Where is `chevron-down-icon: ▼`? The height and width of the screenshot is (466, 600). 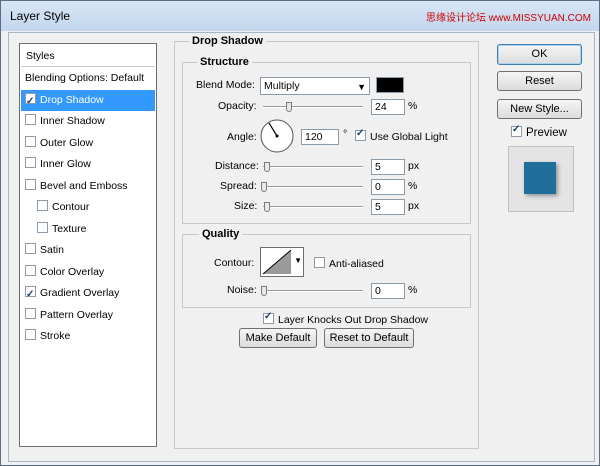 chevron-down-icon: ▼ is located at coordinates (361, 87).